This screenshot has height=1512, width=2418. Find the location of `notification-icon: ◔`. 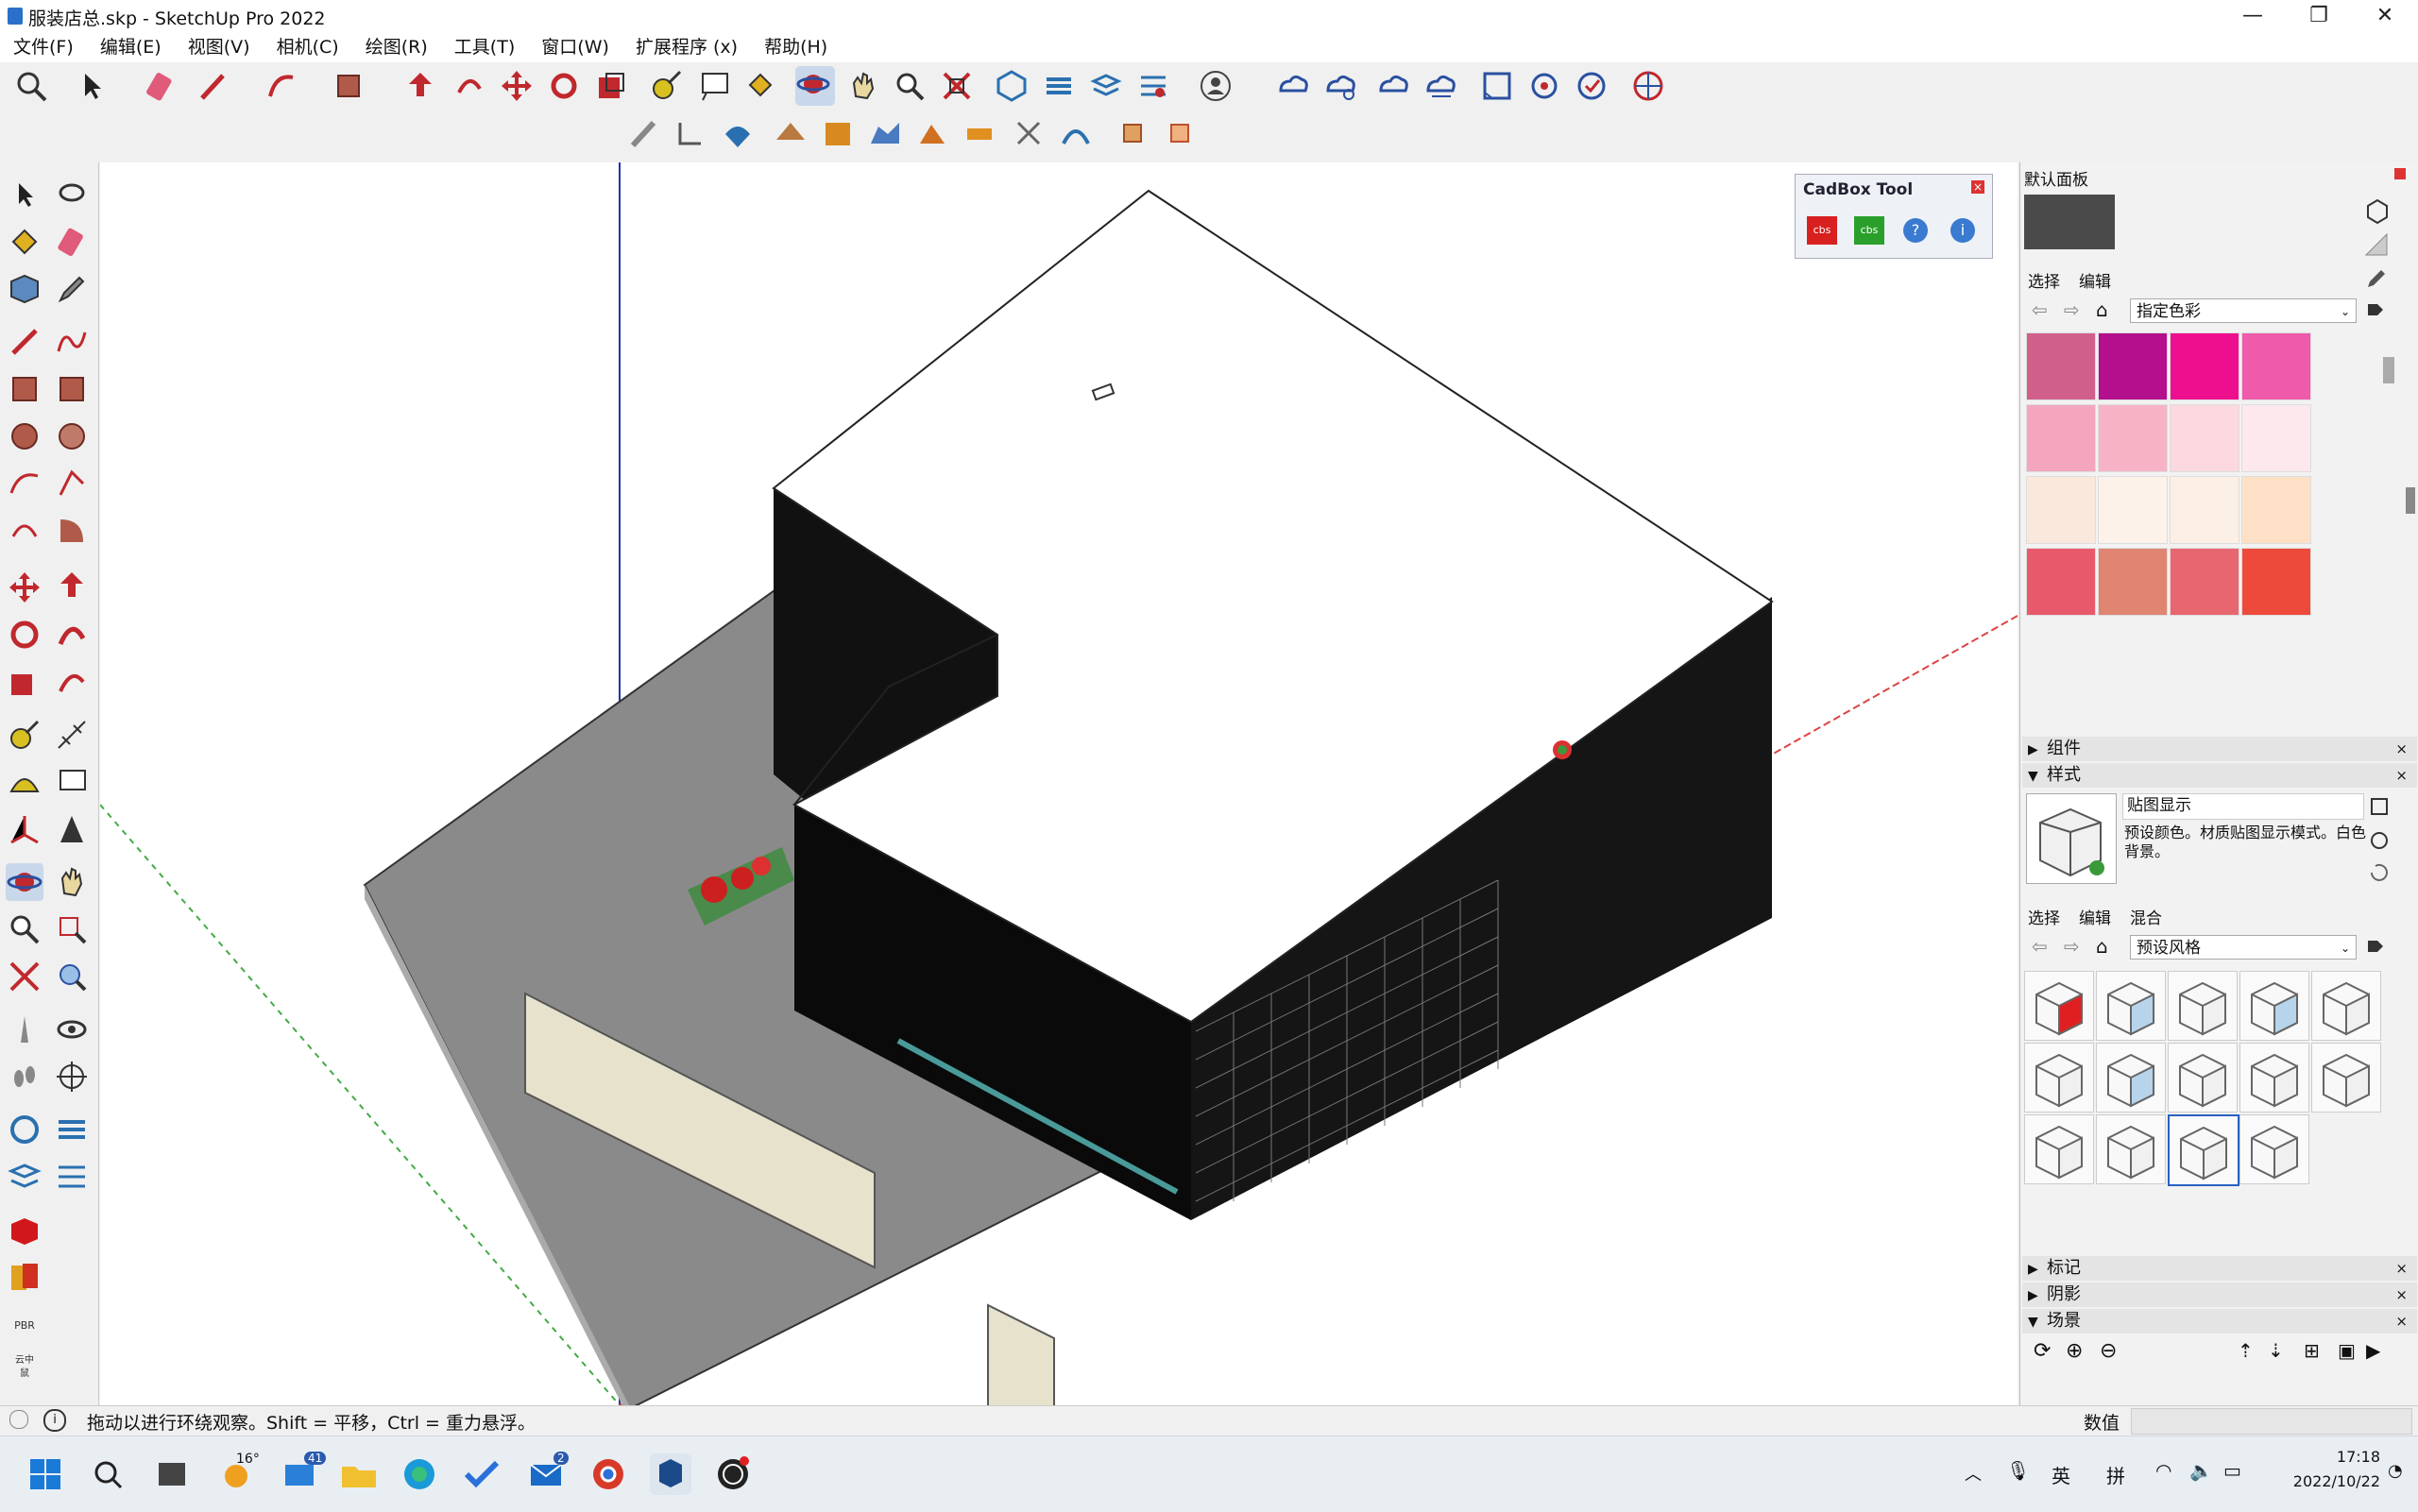

notification-icon: ◔ is located at coordinates (2396, 1471).